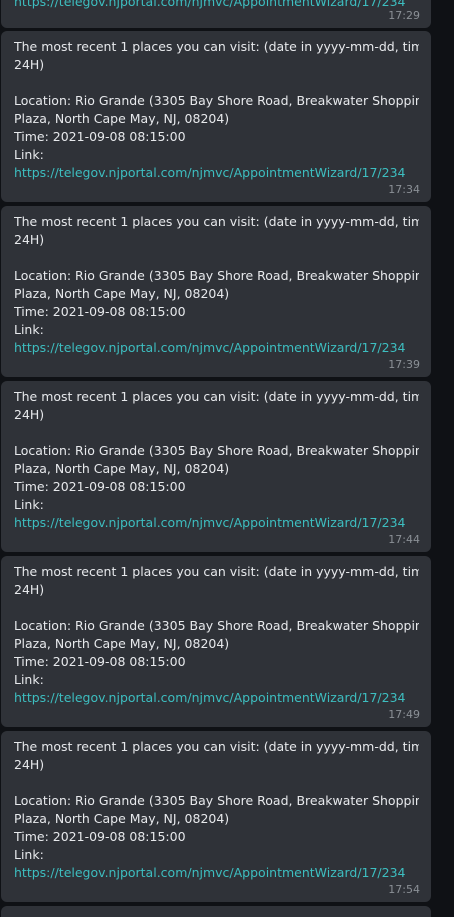  Describe the element at coordinates (404, 714) in the screenshot. I see `message-time: 17:49` at that location.